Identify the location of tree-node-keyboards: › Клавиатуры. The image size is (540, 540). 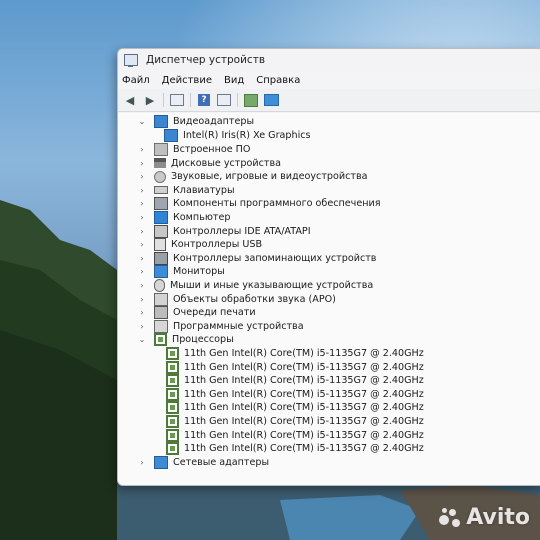
(186, 190).